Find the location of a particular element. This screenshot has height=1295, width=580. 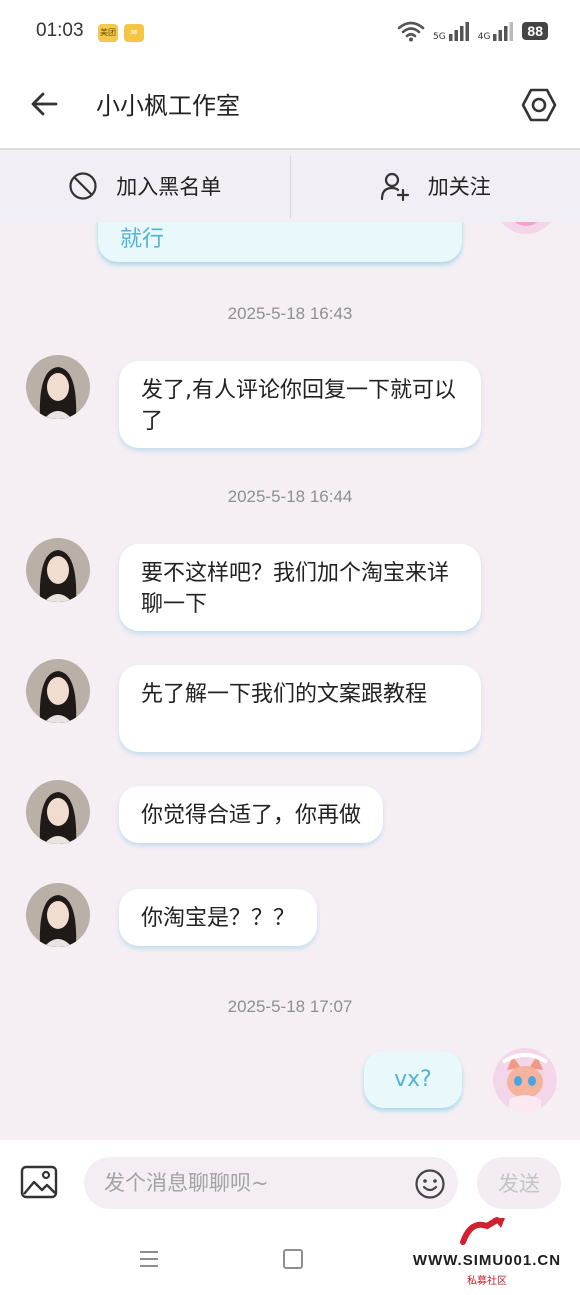

own-message-bubble: vx? is located at coordinates (413, 1079).